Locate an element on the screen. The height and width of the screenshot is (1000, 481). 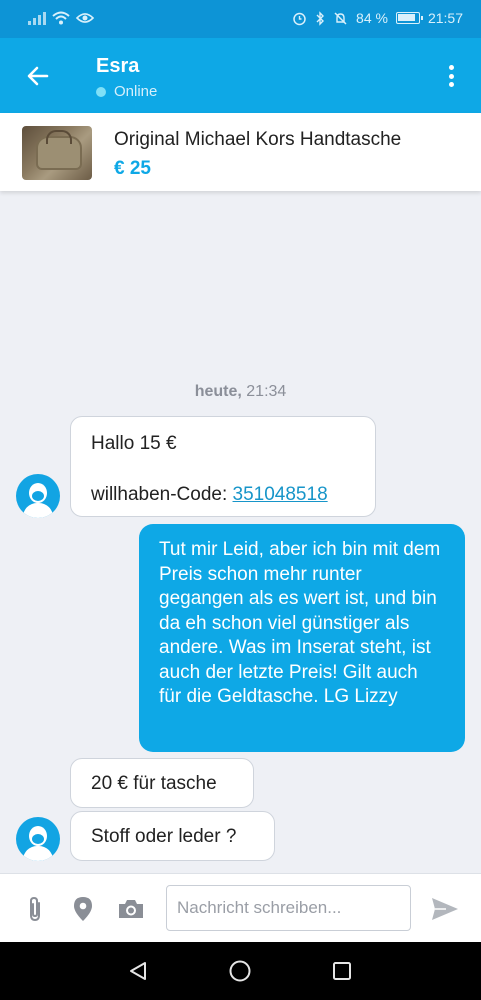
signal-icon is located at coordinates (37, 18).